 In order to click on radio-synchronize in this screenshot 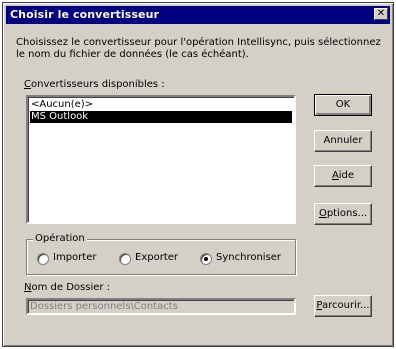, I will do `click(206, 259)`.